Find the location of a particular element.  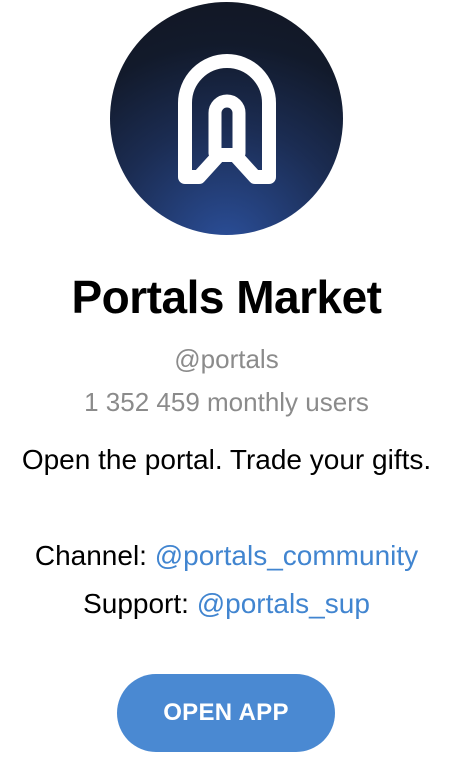

monthly-users-count: 1 352 459 monthly users is located at coordinates (226, 402).